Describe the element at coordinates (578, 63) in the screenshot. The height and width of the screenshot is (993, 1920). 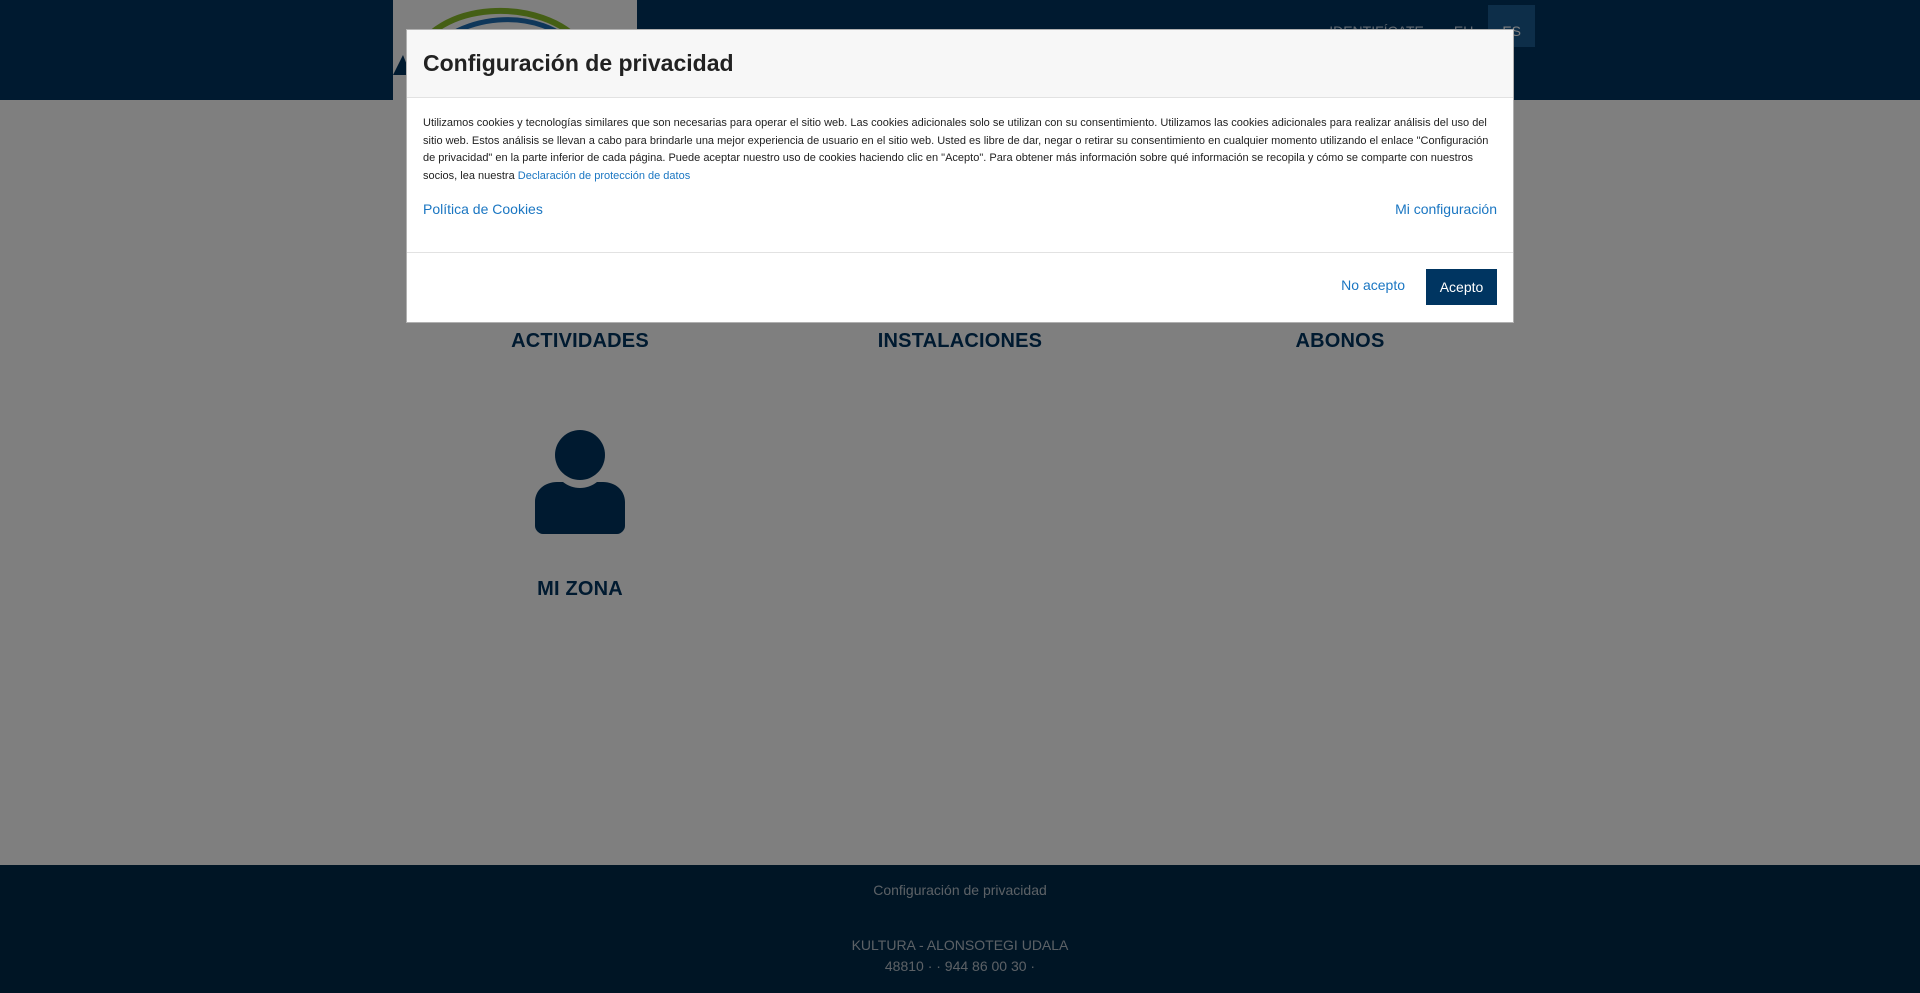
I see `dialog-title: Configuración de privacidad` at that location.